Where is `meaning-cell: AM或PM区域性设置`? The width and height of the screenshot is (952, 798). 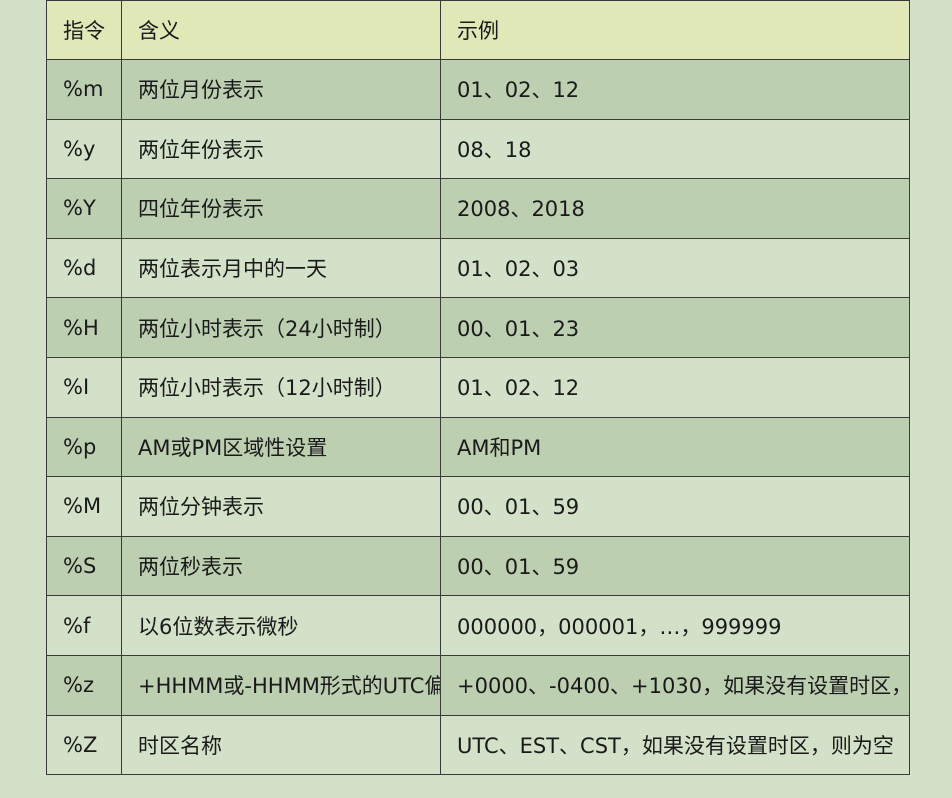 meaning-cell: AM或PM区域性设置 is located at coordinates (281, 447).